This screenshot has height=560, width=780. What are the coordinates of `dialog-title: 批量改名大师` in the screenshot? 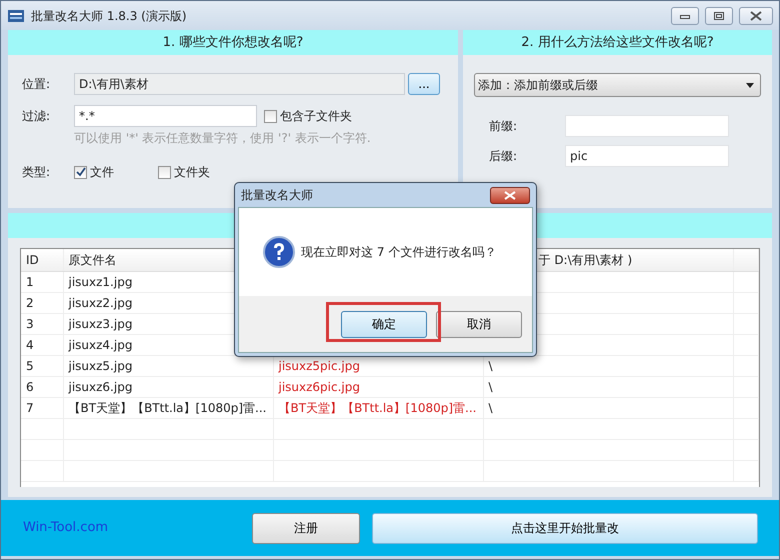 It's located at (277, 195).